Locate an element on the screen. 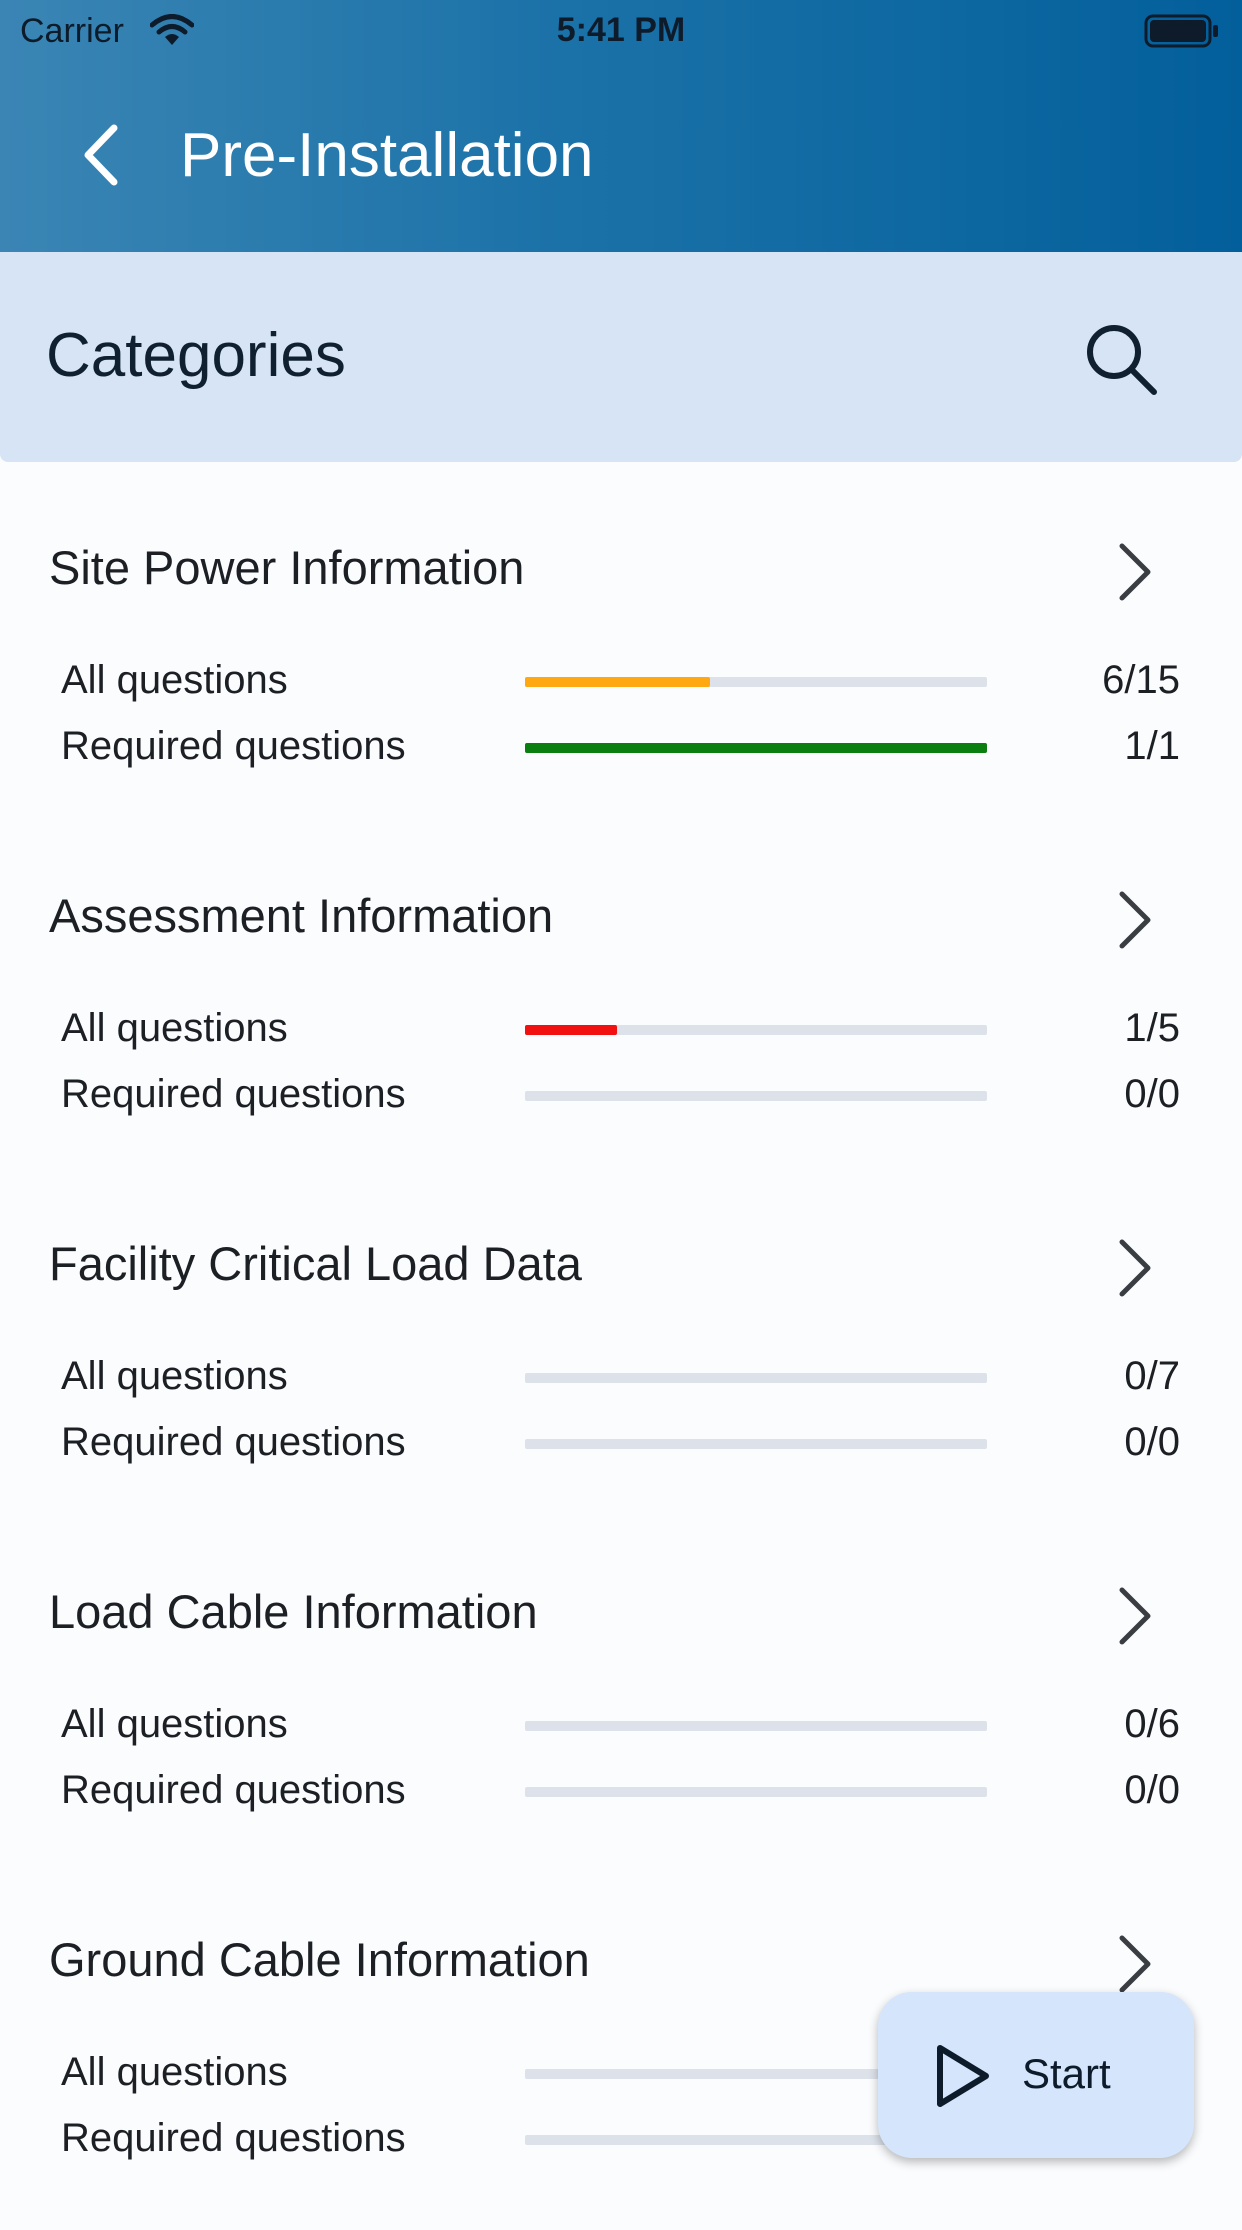 The image size is (1242, 2230). category-title: Assessment Information is located at coordinates (301, 915).